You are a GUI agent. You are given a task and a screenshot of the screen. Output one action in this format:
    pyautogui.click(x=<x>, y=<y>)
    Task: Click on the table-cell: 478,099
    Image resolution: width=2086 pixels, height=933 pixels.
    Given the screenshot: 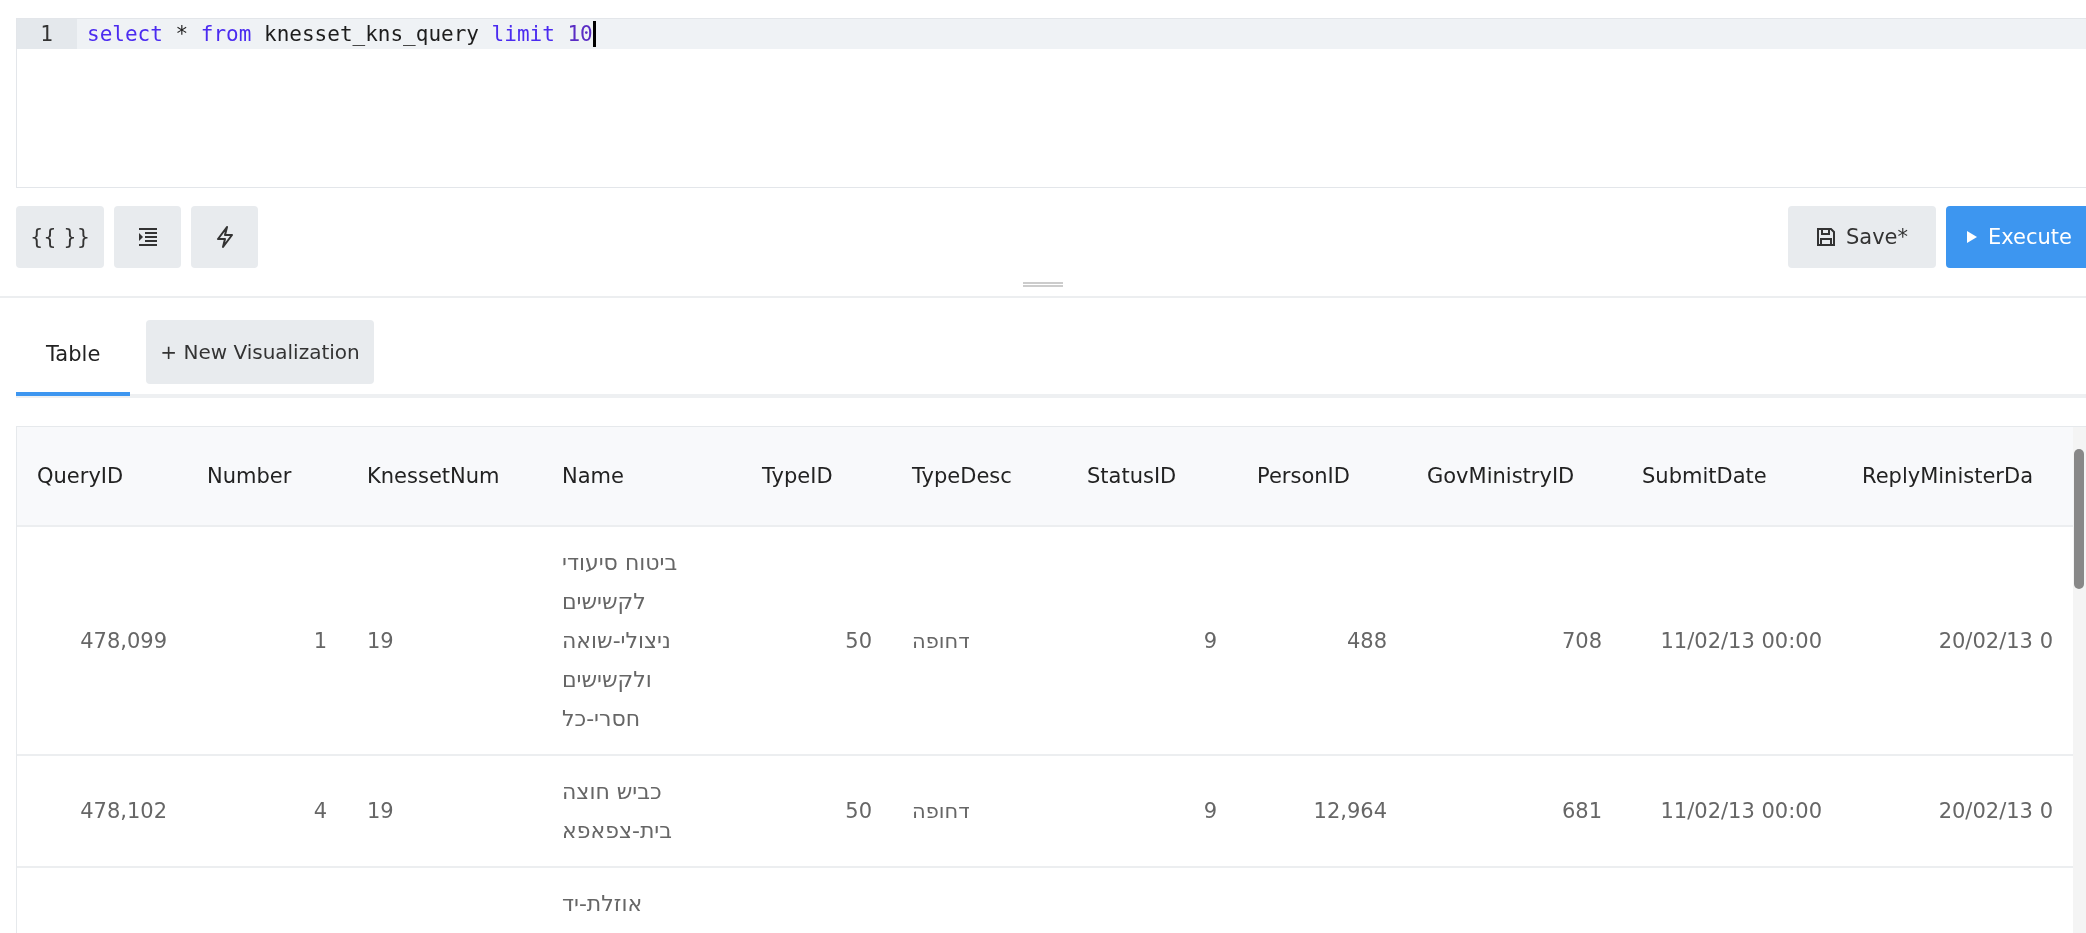 What is the action you would take?
    pyautogui.click(x=102, y=640)
    